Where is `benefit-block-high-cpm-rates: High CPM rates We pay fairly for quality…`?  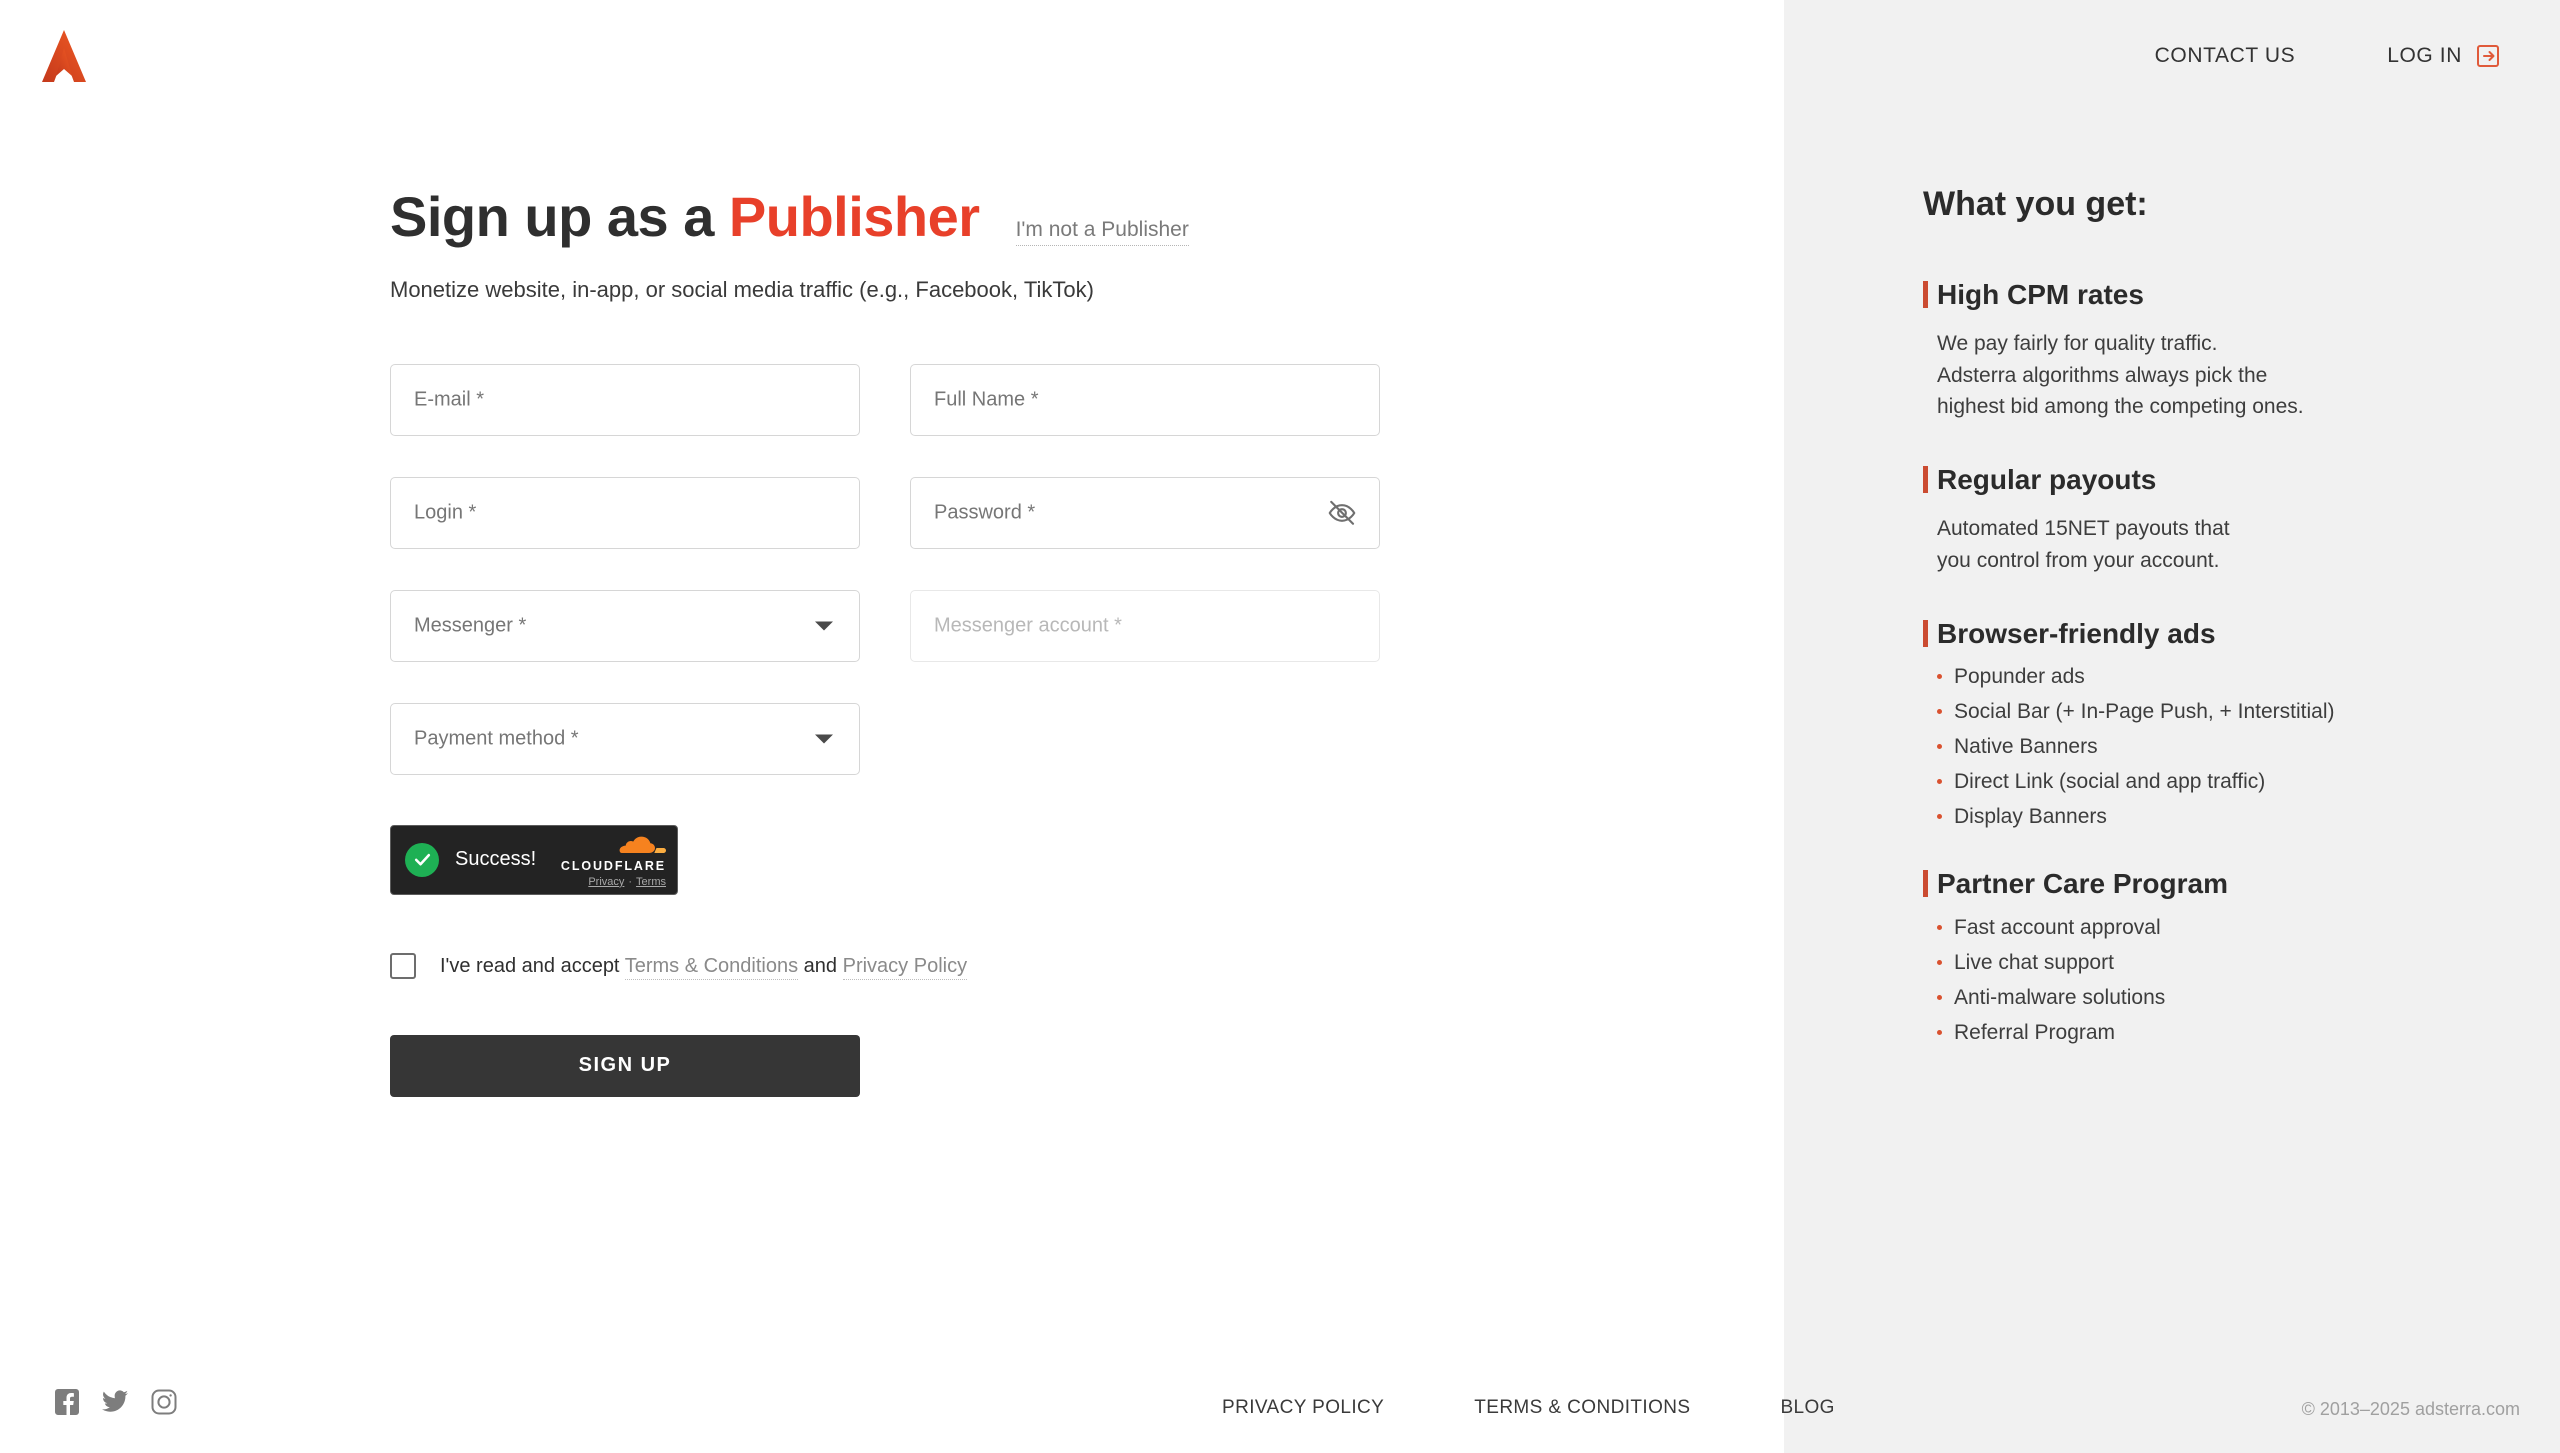
benefit-block-high-cpm-rates: High CPM rates We pay fairly for quality… is located at coordinates (2203, 350).